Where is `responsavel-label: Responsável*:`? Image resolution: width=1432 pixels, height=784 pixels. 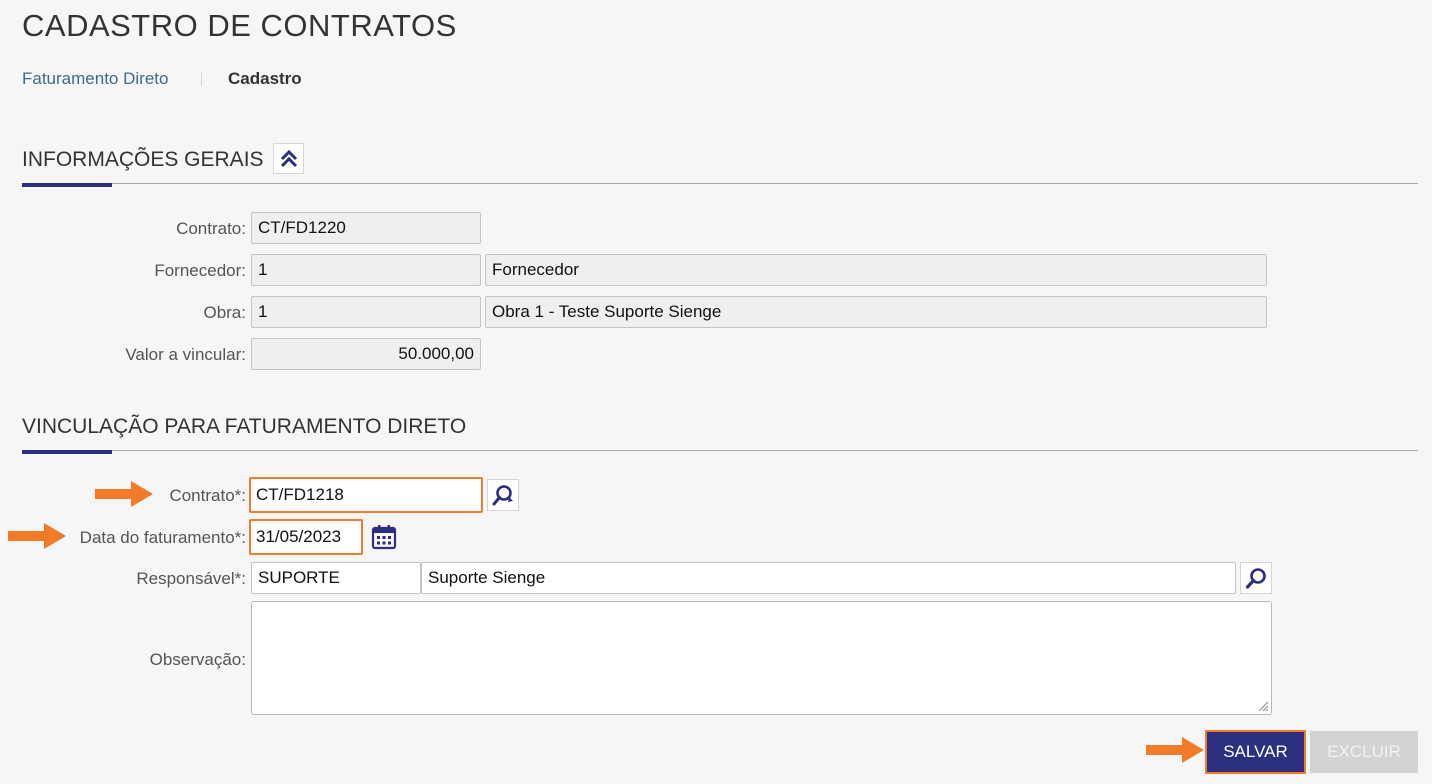
responsavel-label: Responsável*: is located at coordinates (191, 578).